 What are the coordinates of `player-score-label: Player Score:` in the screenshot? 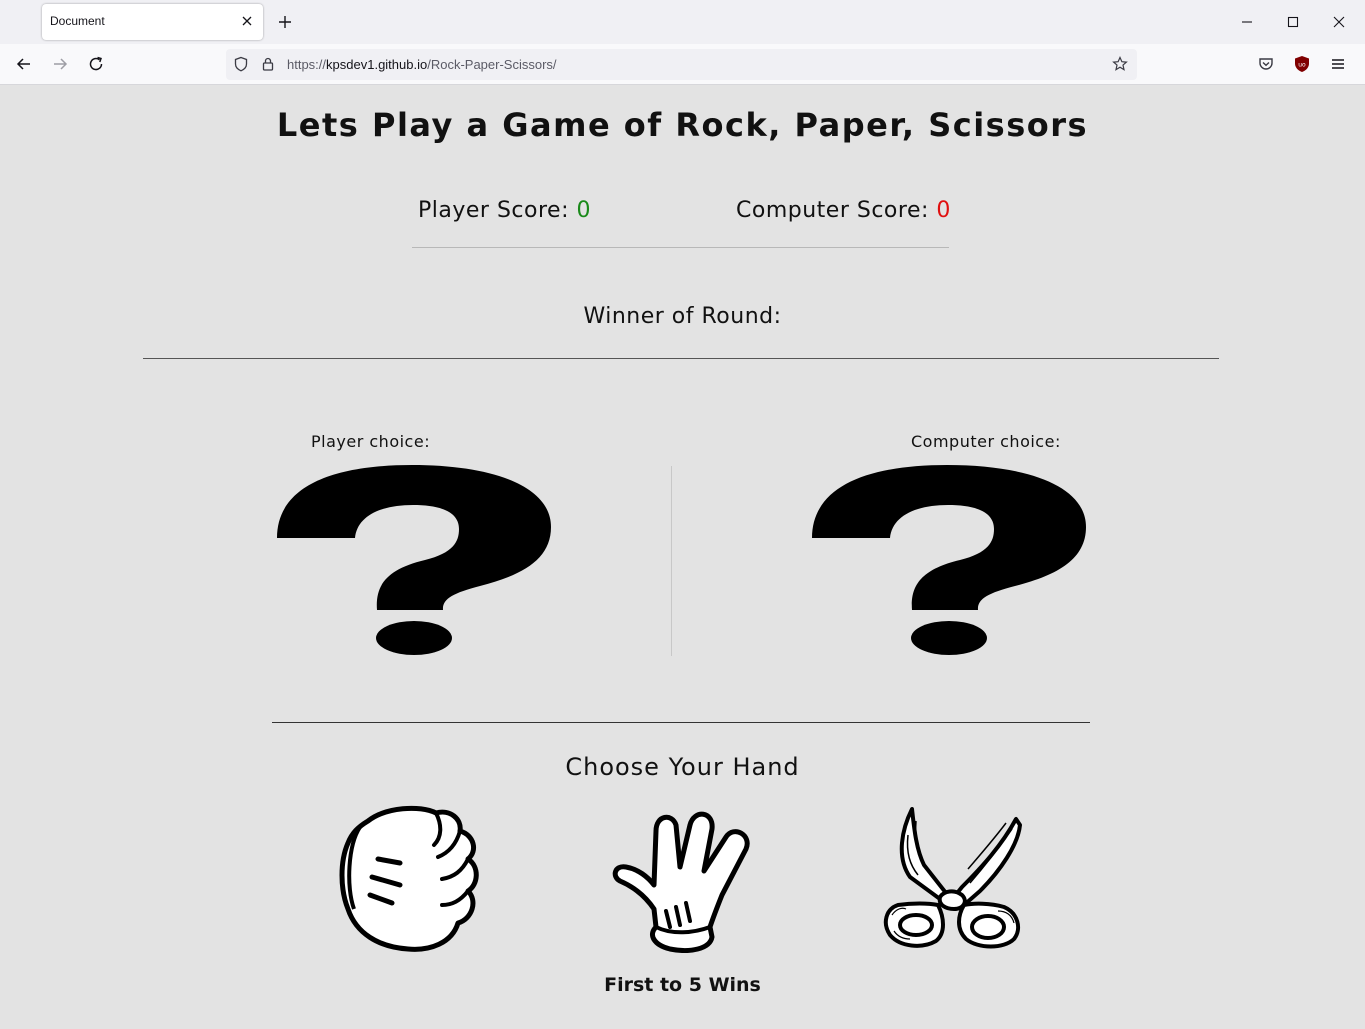 It's located at (493, 210).